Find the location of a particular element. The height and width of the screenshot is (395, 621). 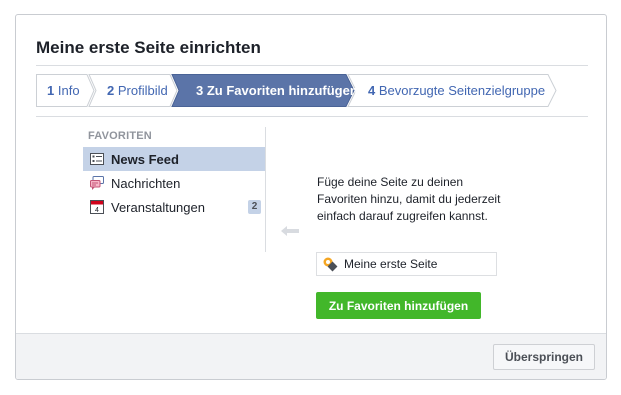

stepper-divider is located at coordinates (312, 116).